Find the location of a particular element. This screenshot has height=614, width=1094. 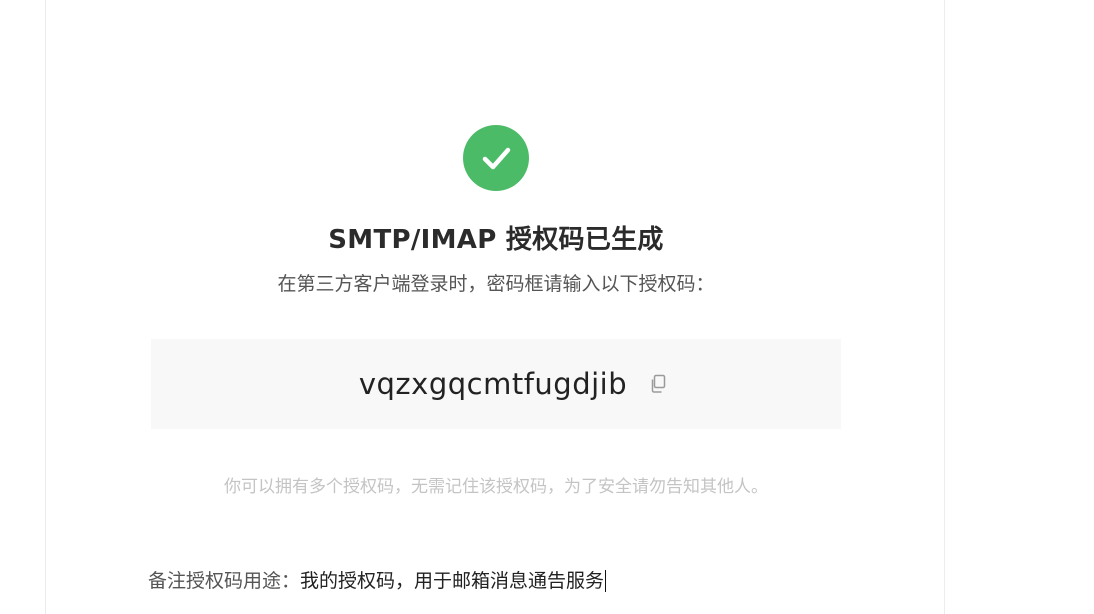

instruction-text: 在第三方客户端登录时，密码框请输入以下授权码： is located at coordinates (496, 284).